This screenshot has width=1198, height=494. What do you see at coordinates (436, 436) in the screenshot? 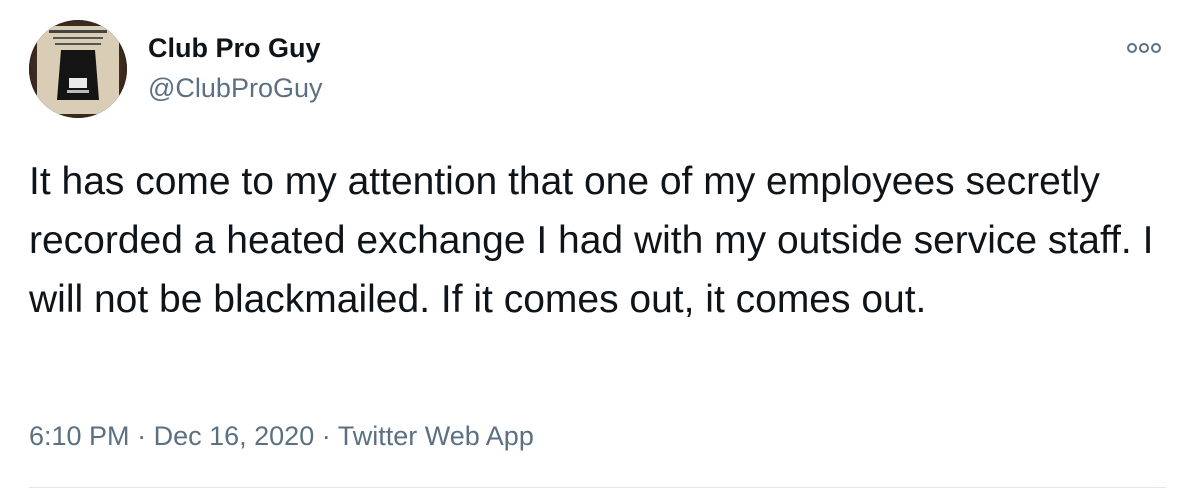
I see `tweet-source: Twitter Web App` at bounding box center [436, 436].